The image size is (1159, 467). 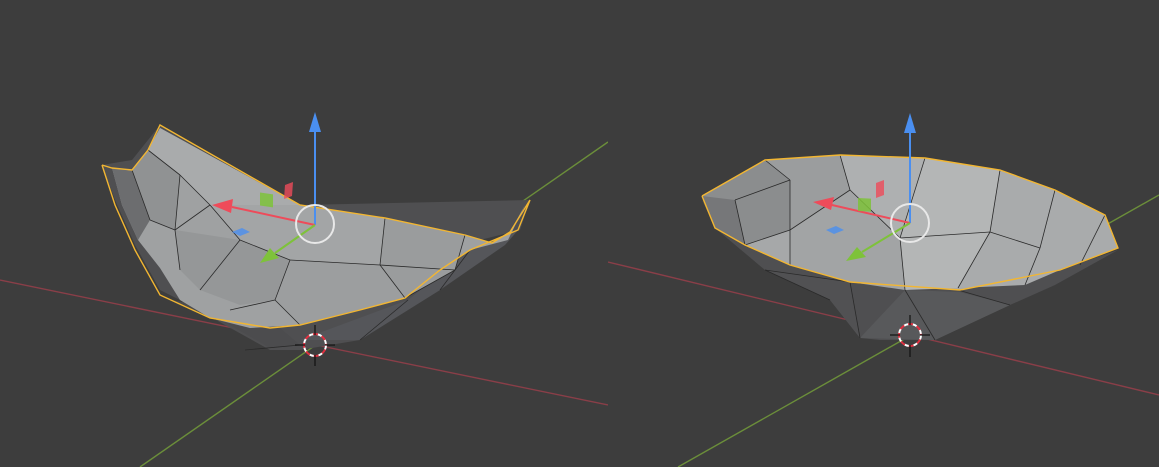 I want to click on plane-handle-xz, so click(x=880, y=189).